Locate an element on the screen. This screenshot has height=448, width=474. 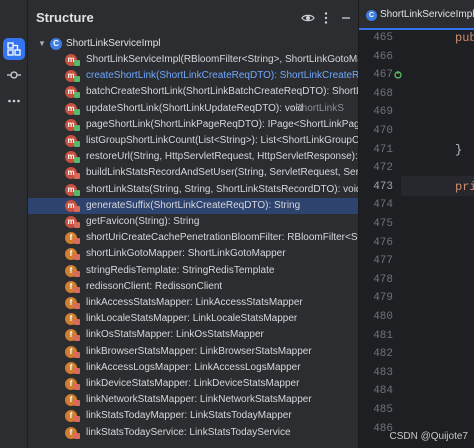
line-number: 469 is located at coordinates (383, 112).